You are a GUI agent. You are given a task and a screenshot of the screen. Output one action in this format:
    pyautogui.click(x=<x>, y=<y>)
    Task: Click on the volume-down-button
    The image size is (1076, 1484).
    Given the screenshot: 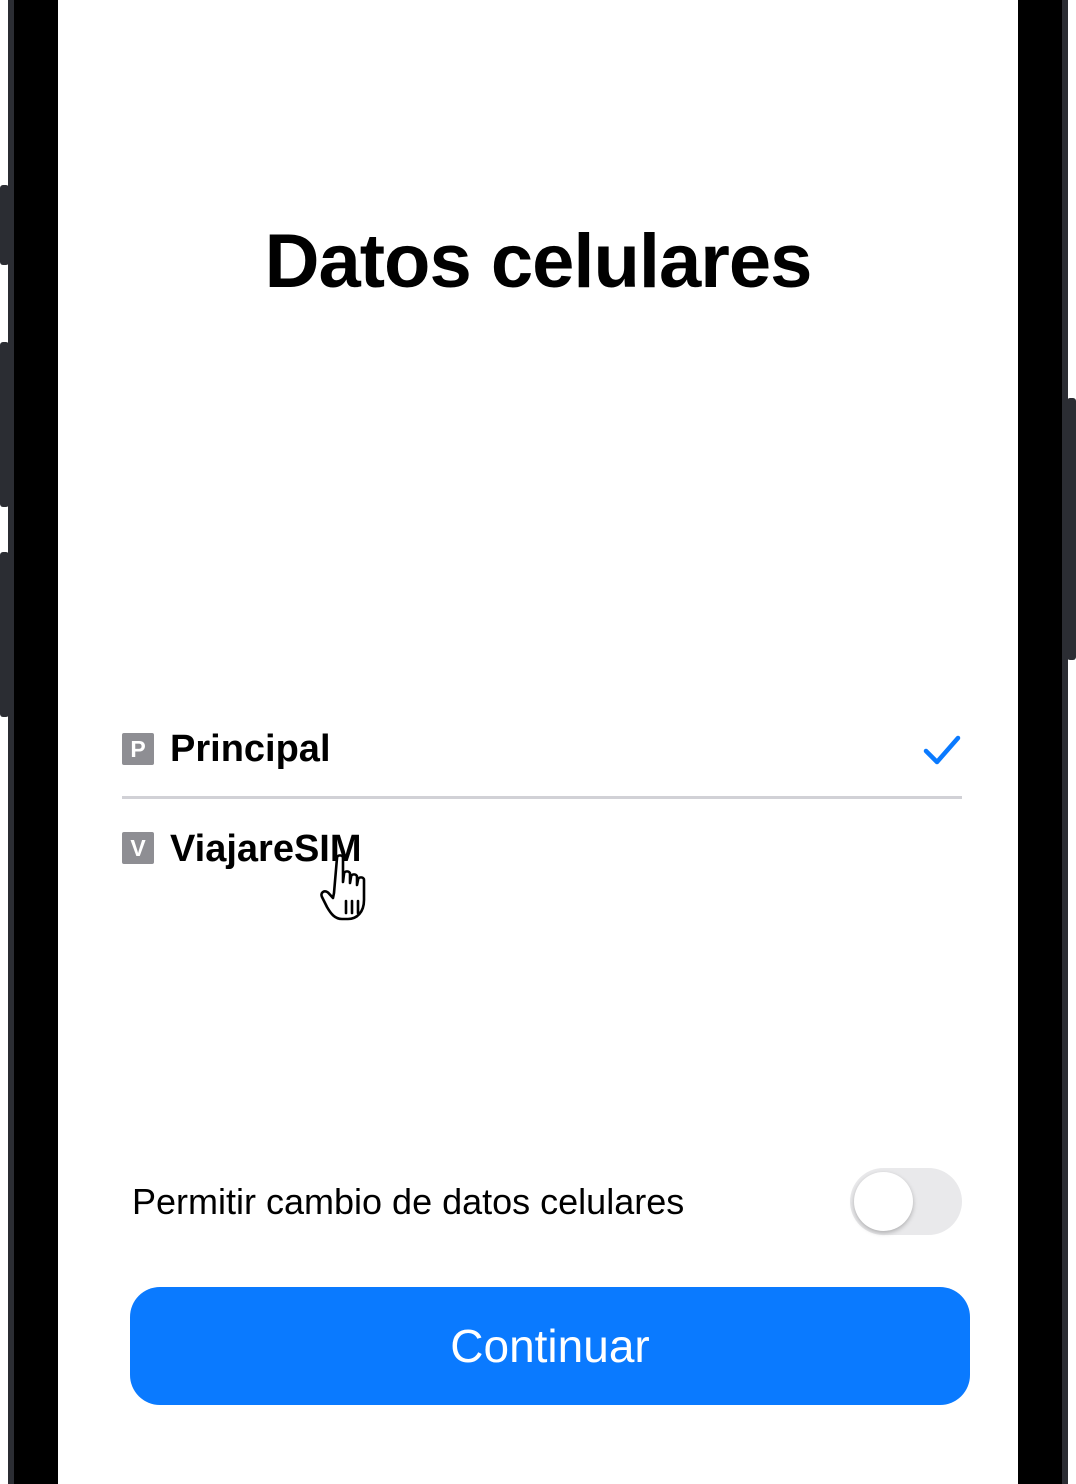 What is the action you would take?
    pyautogui.click(x=4, y=634)
    